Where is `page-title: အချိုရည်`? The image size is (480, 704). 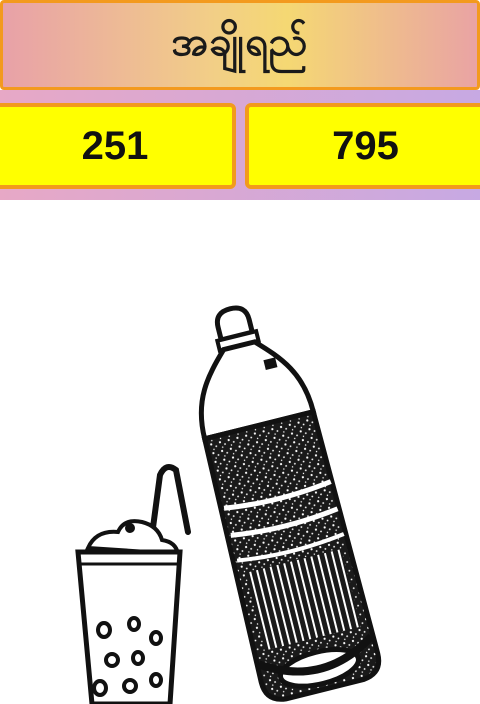
page-title: အချိုရည် is located at coordinates (240, 41).